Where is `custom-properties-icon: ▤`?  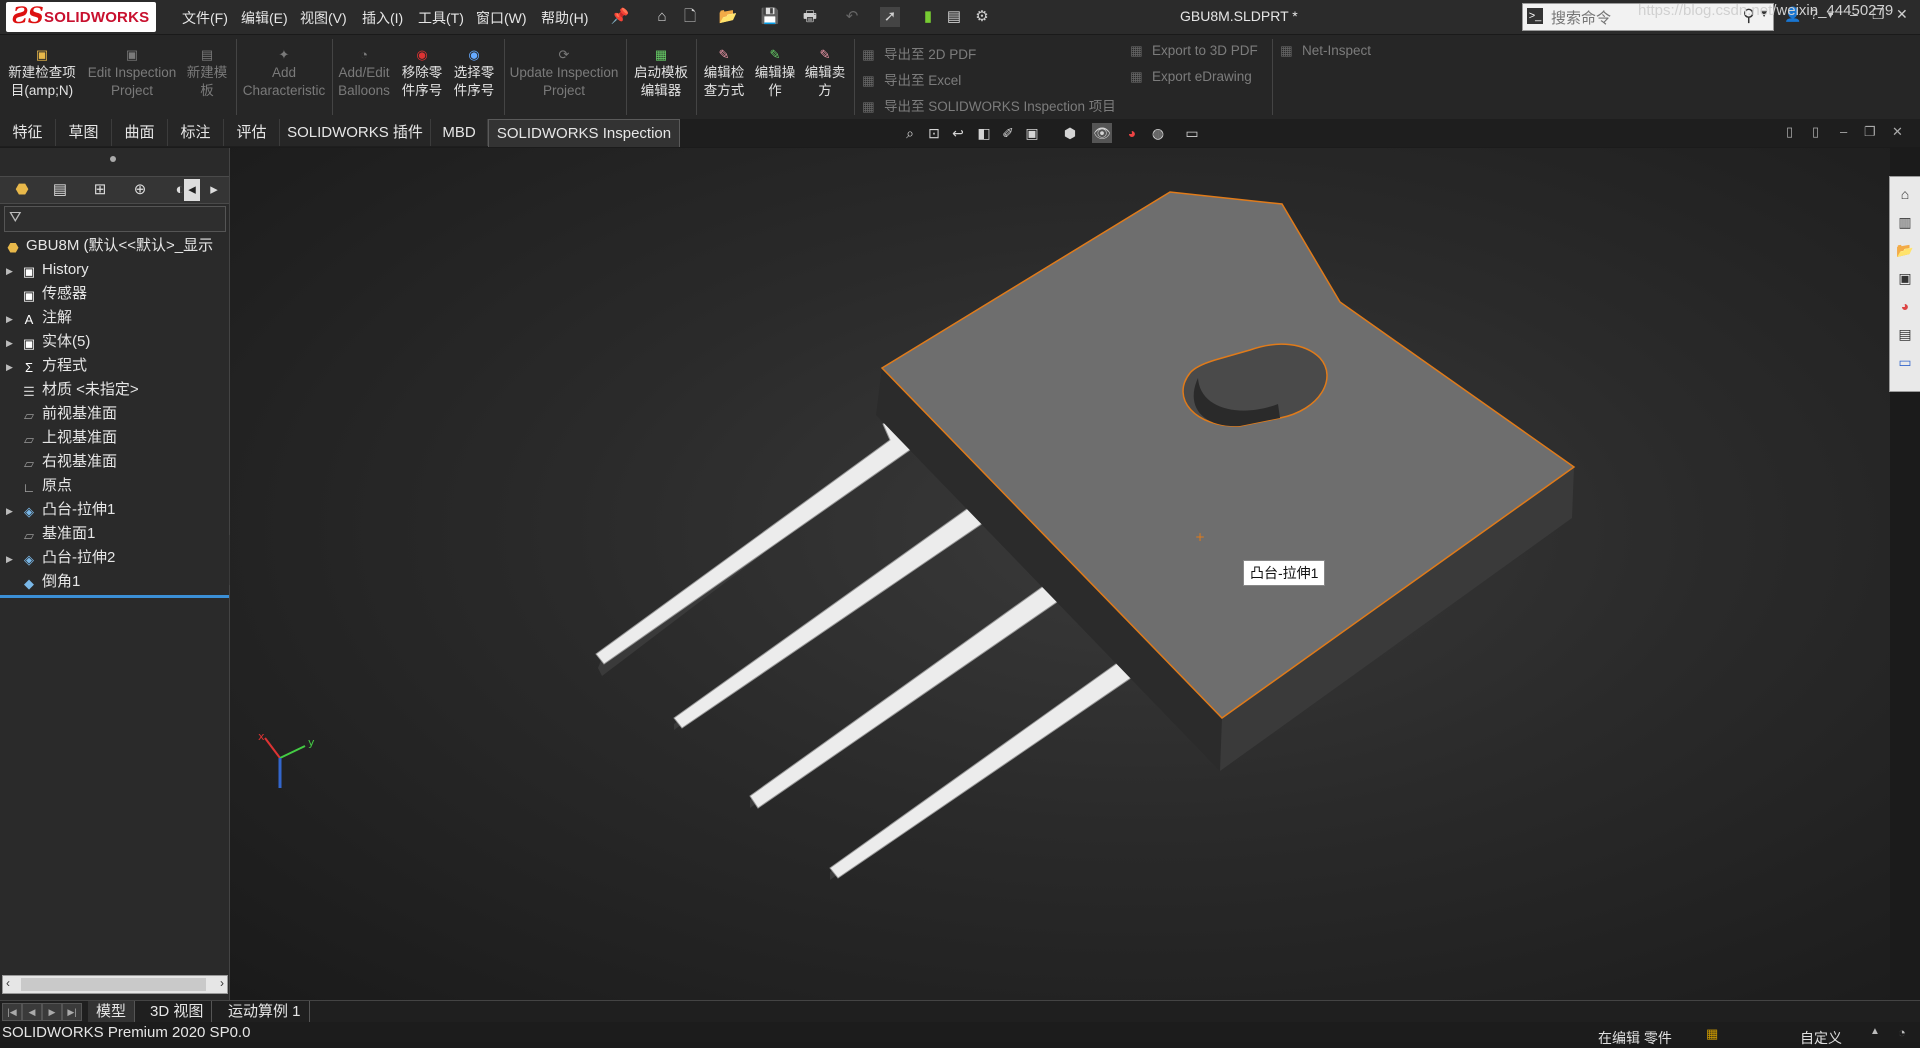
custom-properties-icon: ▤ is located at coordinates (1905, 334).